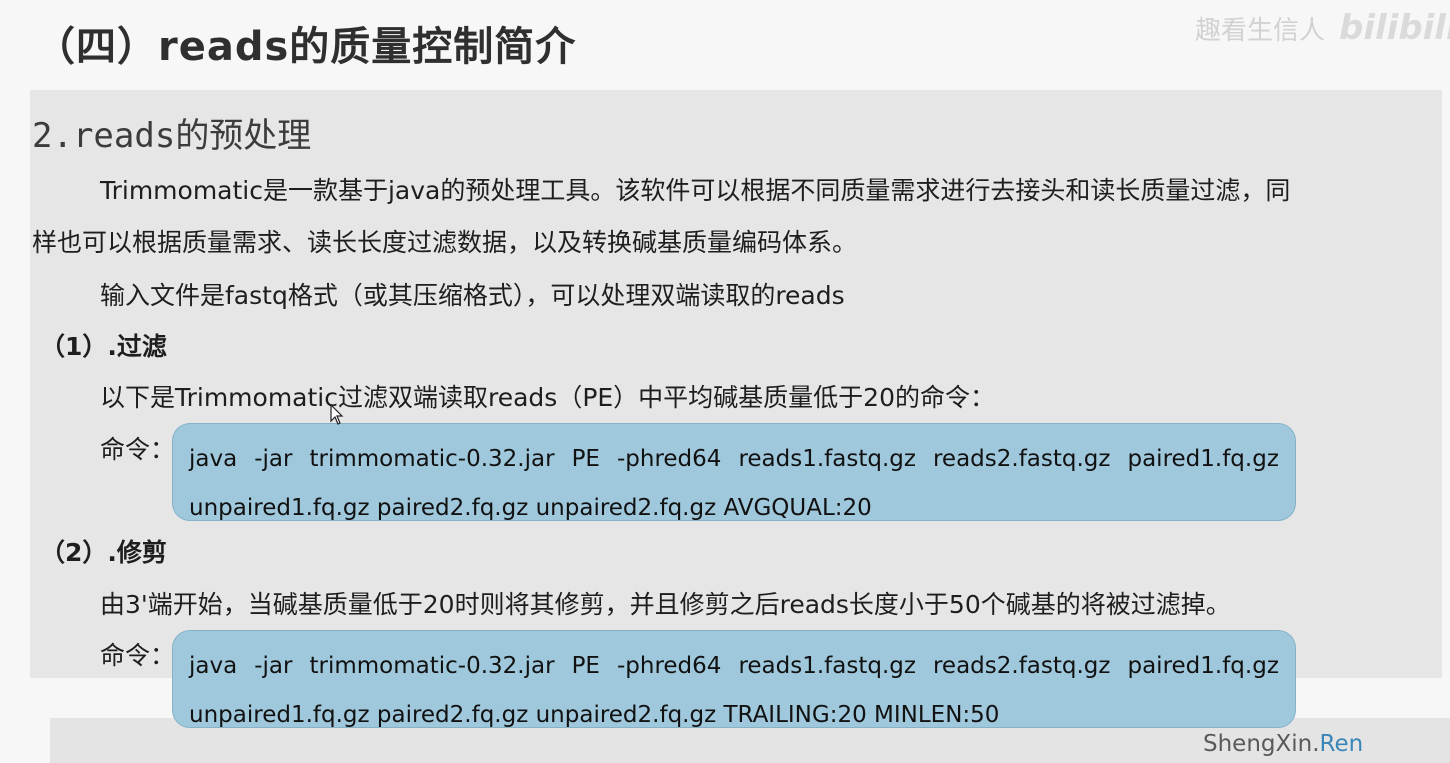 This screenshot has width=1450, height=763. Describe the element at coordinates (432, 459) in the screenshot. I see `filter-command-token: trimmomatic-0.32.jar` at that location.